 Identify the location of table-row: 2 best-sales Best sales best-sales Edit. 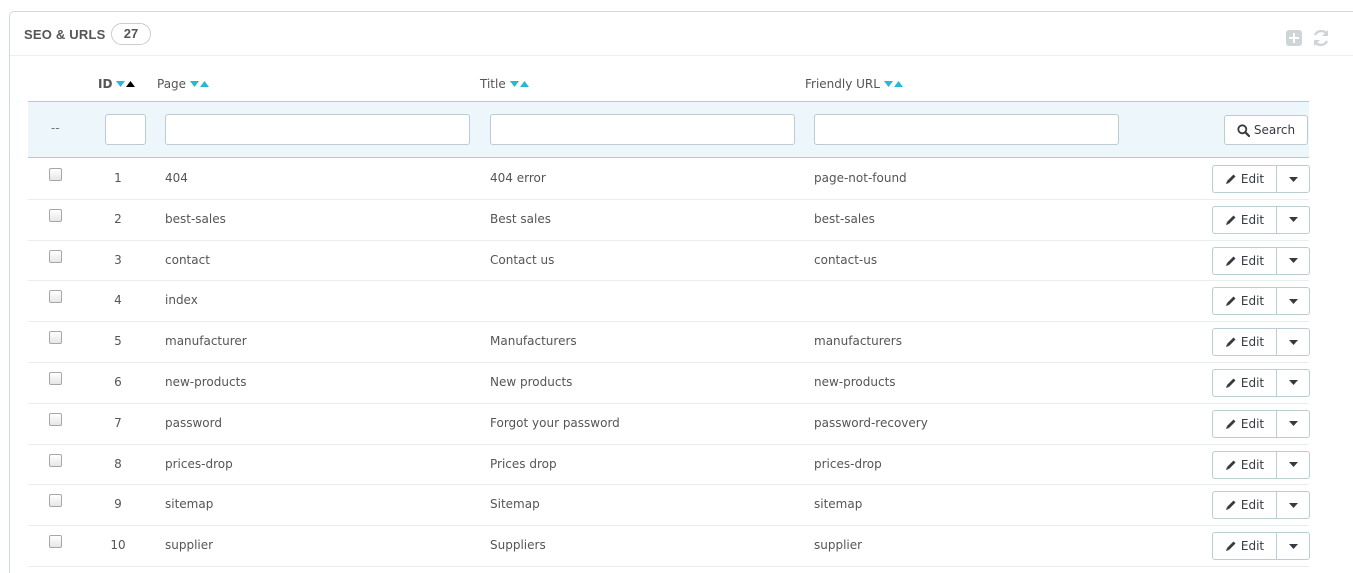
(669, 220).